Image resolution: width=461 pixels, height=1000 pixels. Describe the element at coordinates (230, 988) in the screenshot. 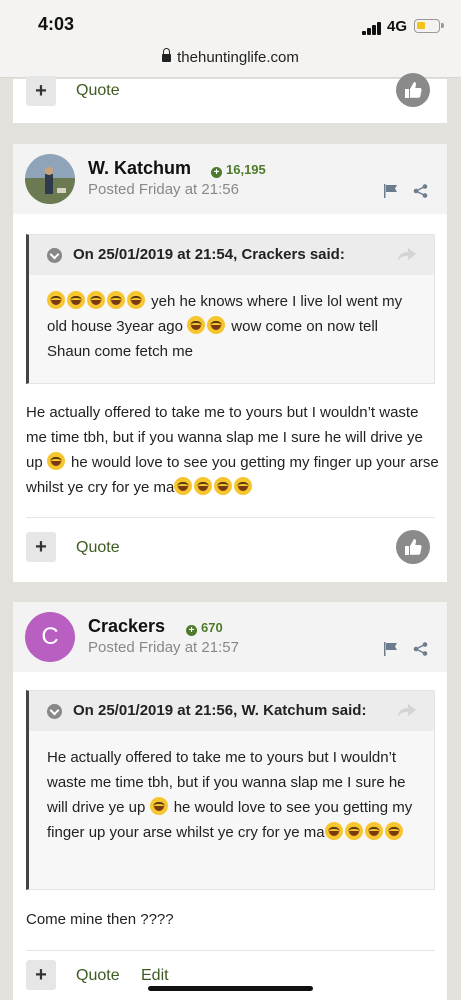

I see `home-indicator` at that location.